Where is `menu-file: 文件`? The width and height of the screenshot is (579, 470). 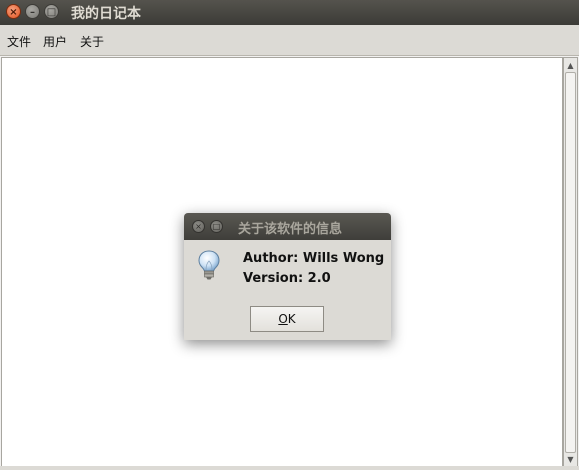
menu-file: 文件 is located at coordinates (19, 41).